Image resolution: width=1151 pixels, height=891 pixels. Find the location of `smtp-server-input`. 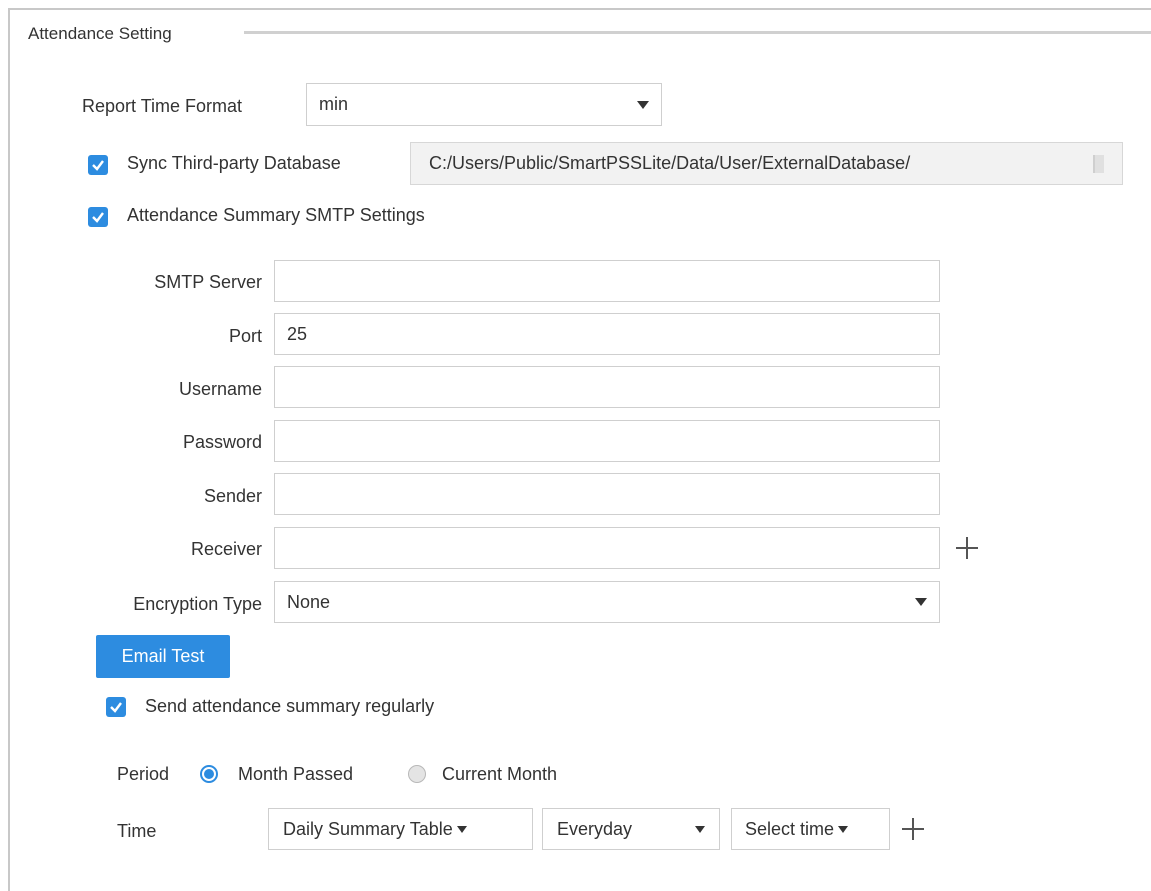

smtp-server-input is located at coordinates (607, 281).